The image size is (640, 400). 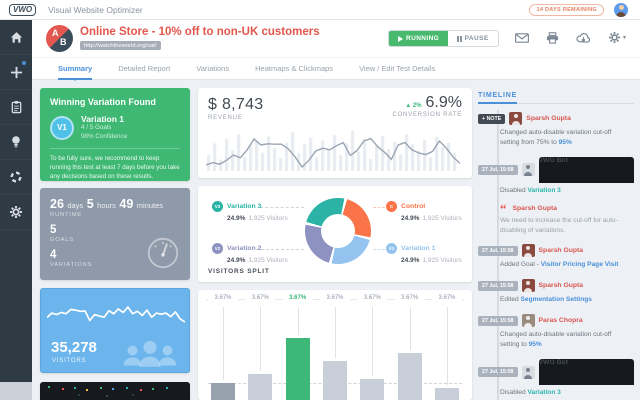 I want to click on sidebar-nav, so click(x=16, y=210).